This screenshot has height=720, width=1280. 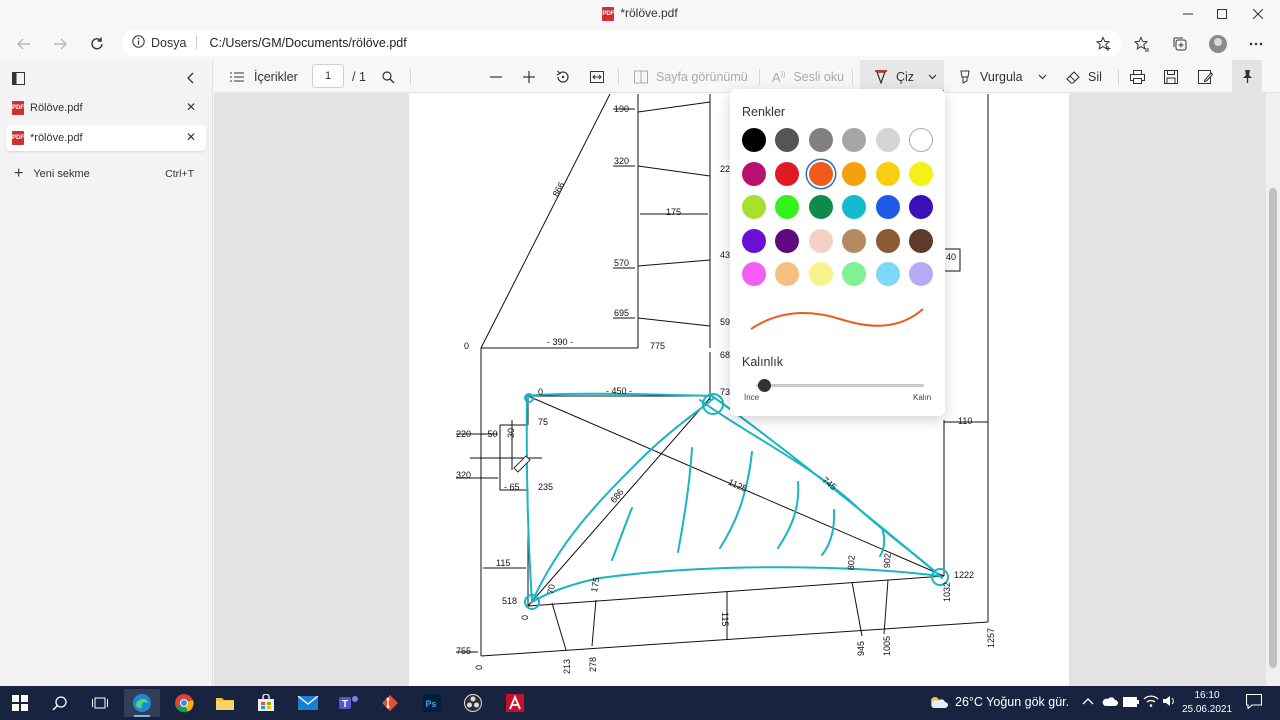 I want to click on store-icon, so click(x=266, y=703).